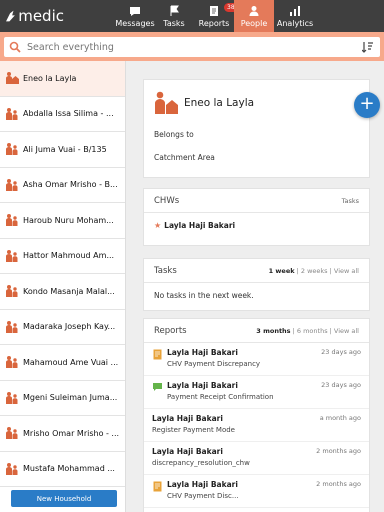 This screenshot has width=384, height=512. Describe the element at coordinates (367, 47) in the screenshot. I see `sort-icon` at that location.